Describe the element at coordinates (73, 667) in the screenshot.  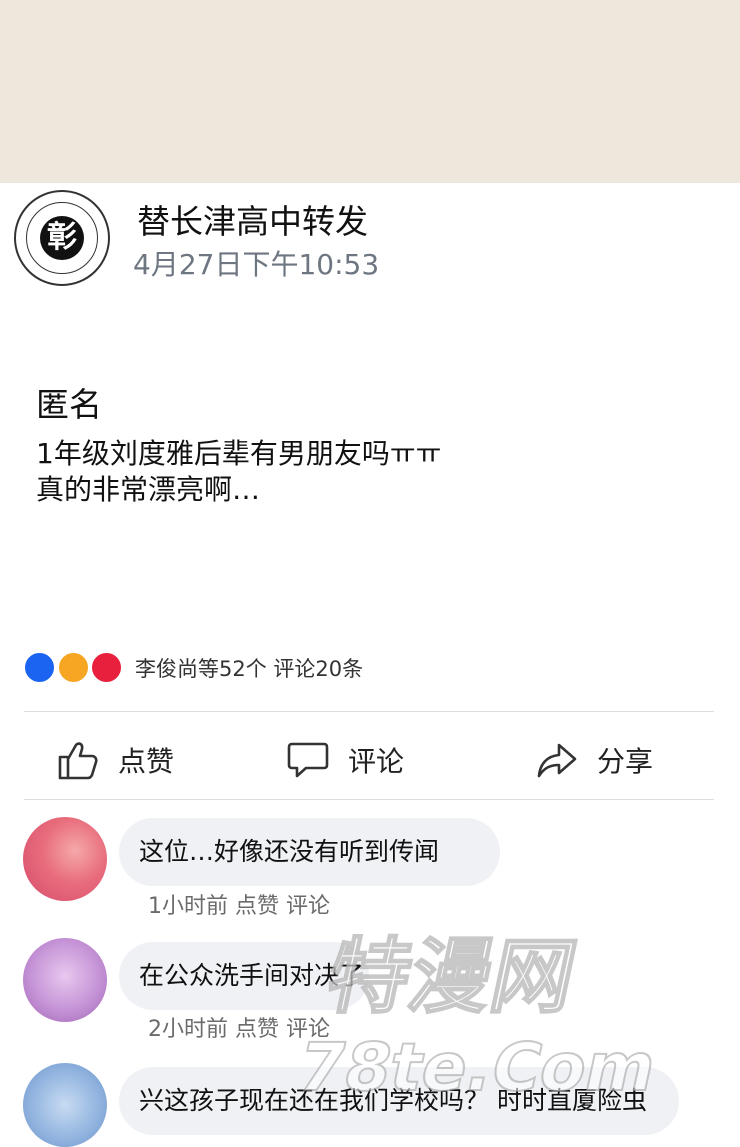
I see `reaction-yellow-icon` at that location.